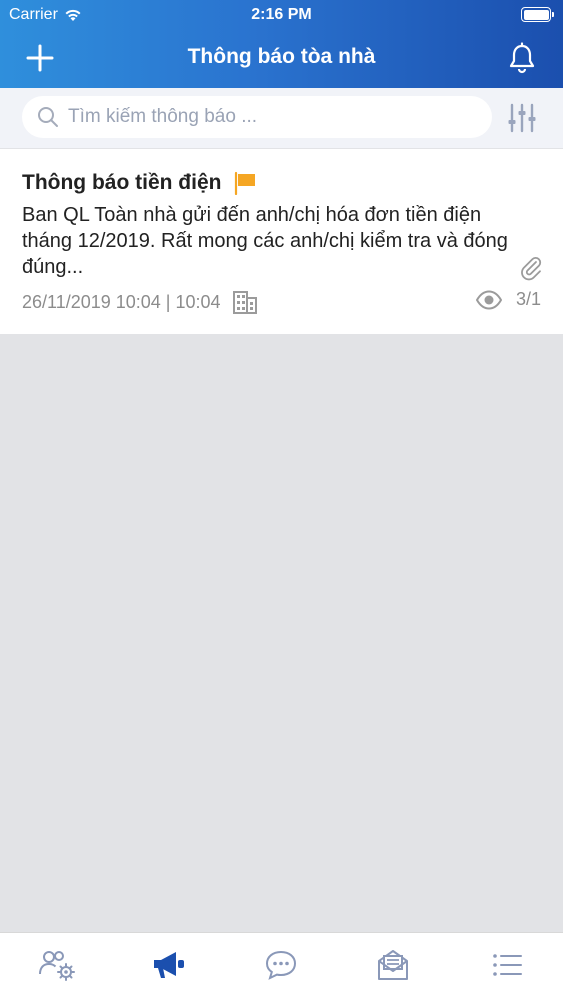 The image size is (563, 1000). I want to click on building-icon, so click(244, 302).